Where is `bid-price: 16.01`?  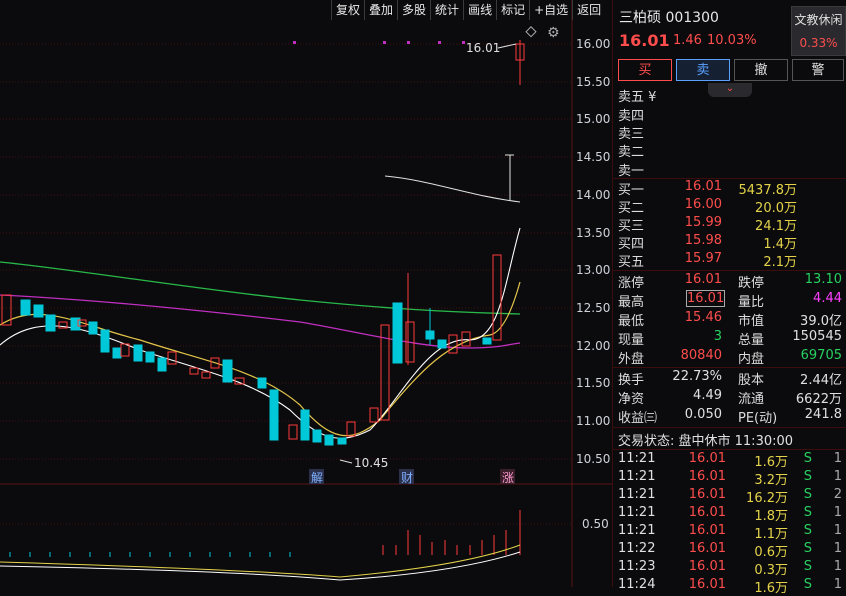
bid-price: 16.01 is located at coordinates (696, 186).